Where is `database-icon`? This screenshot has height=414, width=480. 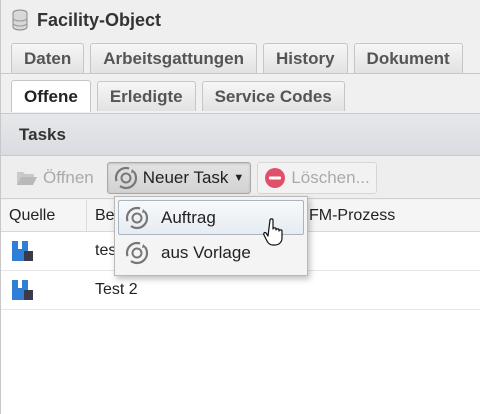 database-icon is located at coordinates (20, 20).